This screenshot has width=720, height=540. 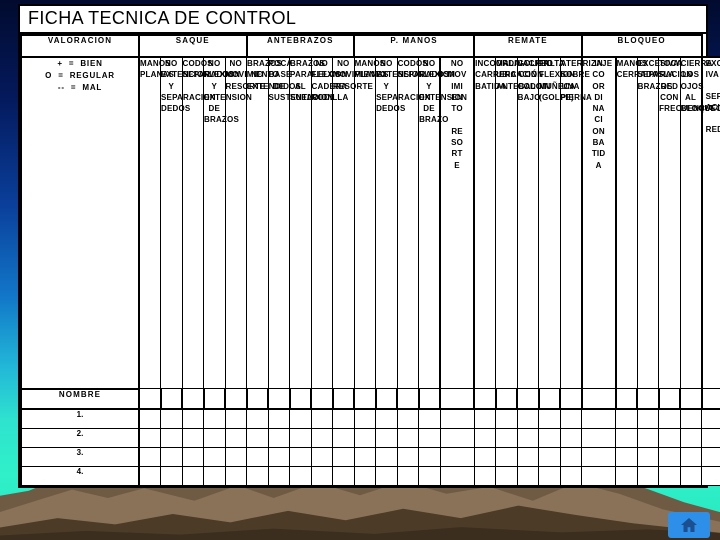 What do you see at coordinates (80, 437) in the screenshot?
I see `player-row-label: 2.` at bounding box center [80, 437].